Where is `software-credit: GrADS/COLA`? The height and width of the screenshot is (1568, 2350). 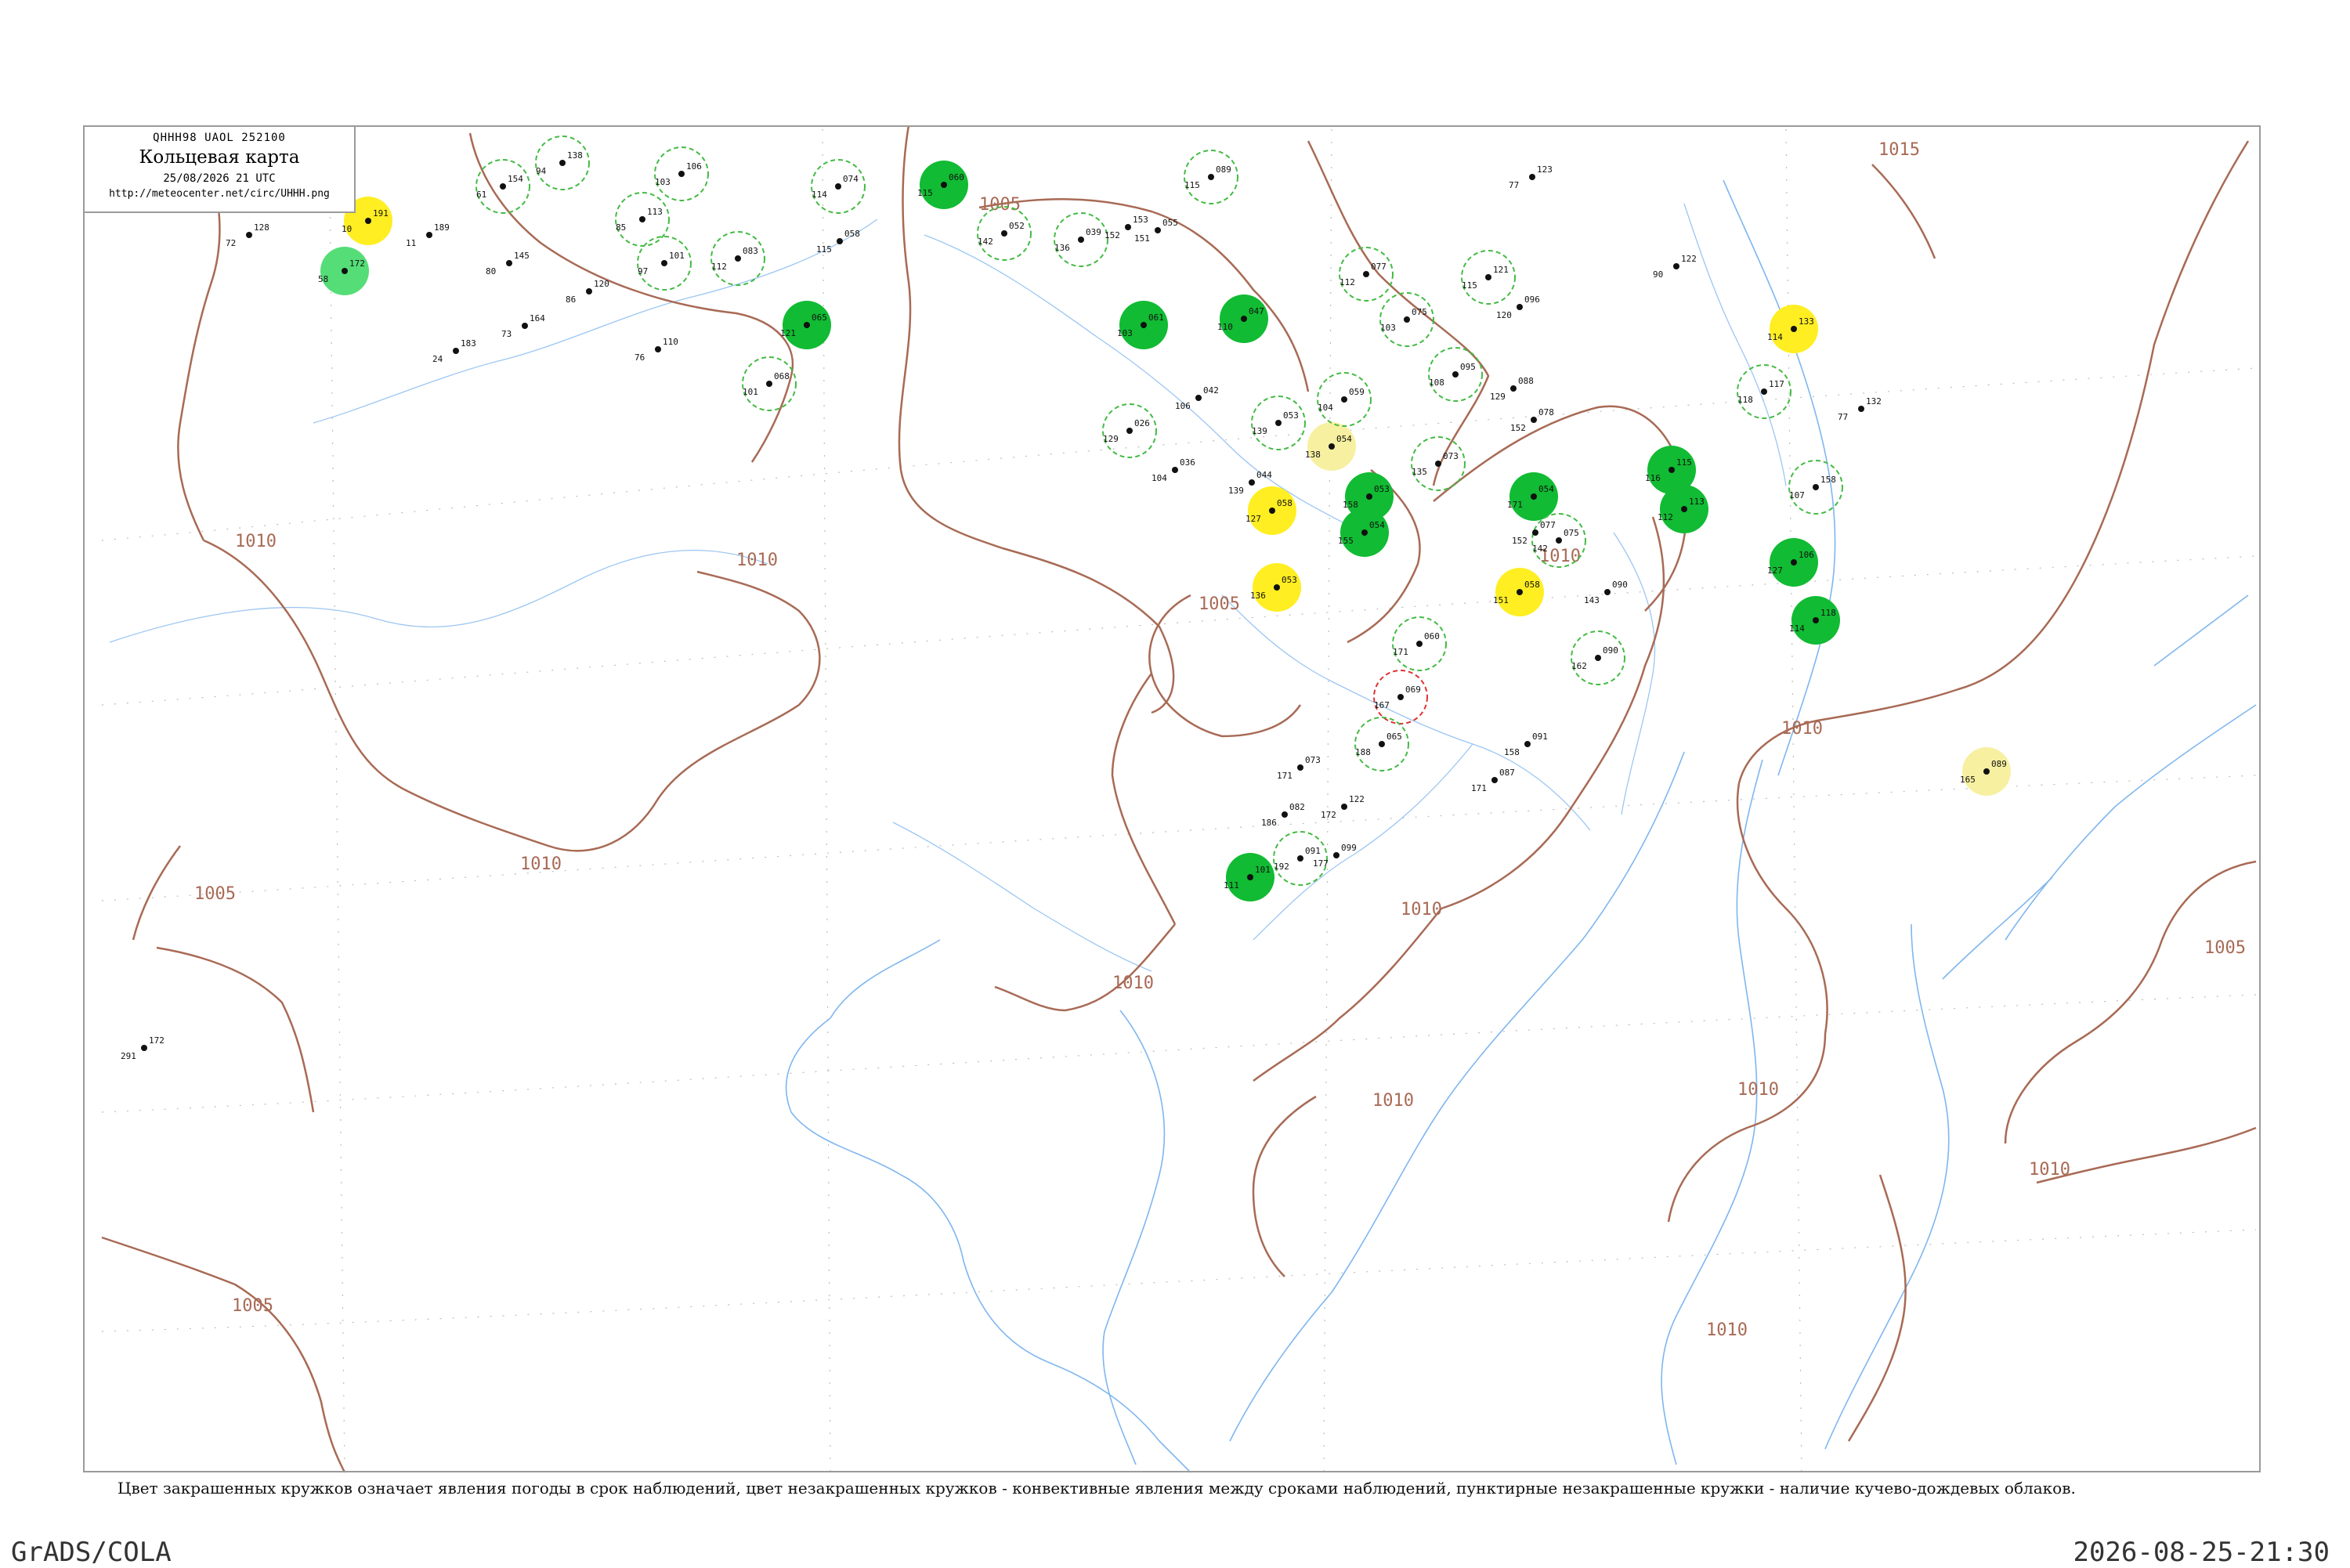 software-credit: GrADS/COLA is located at coordinates (91, 1552).